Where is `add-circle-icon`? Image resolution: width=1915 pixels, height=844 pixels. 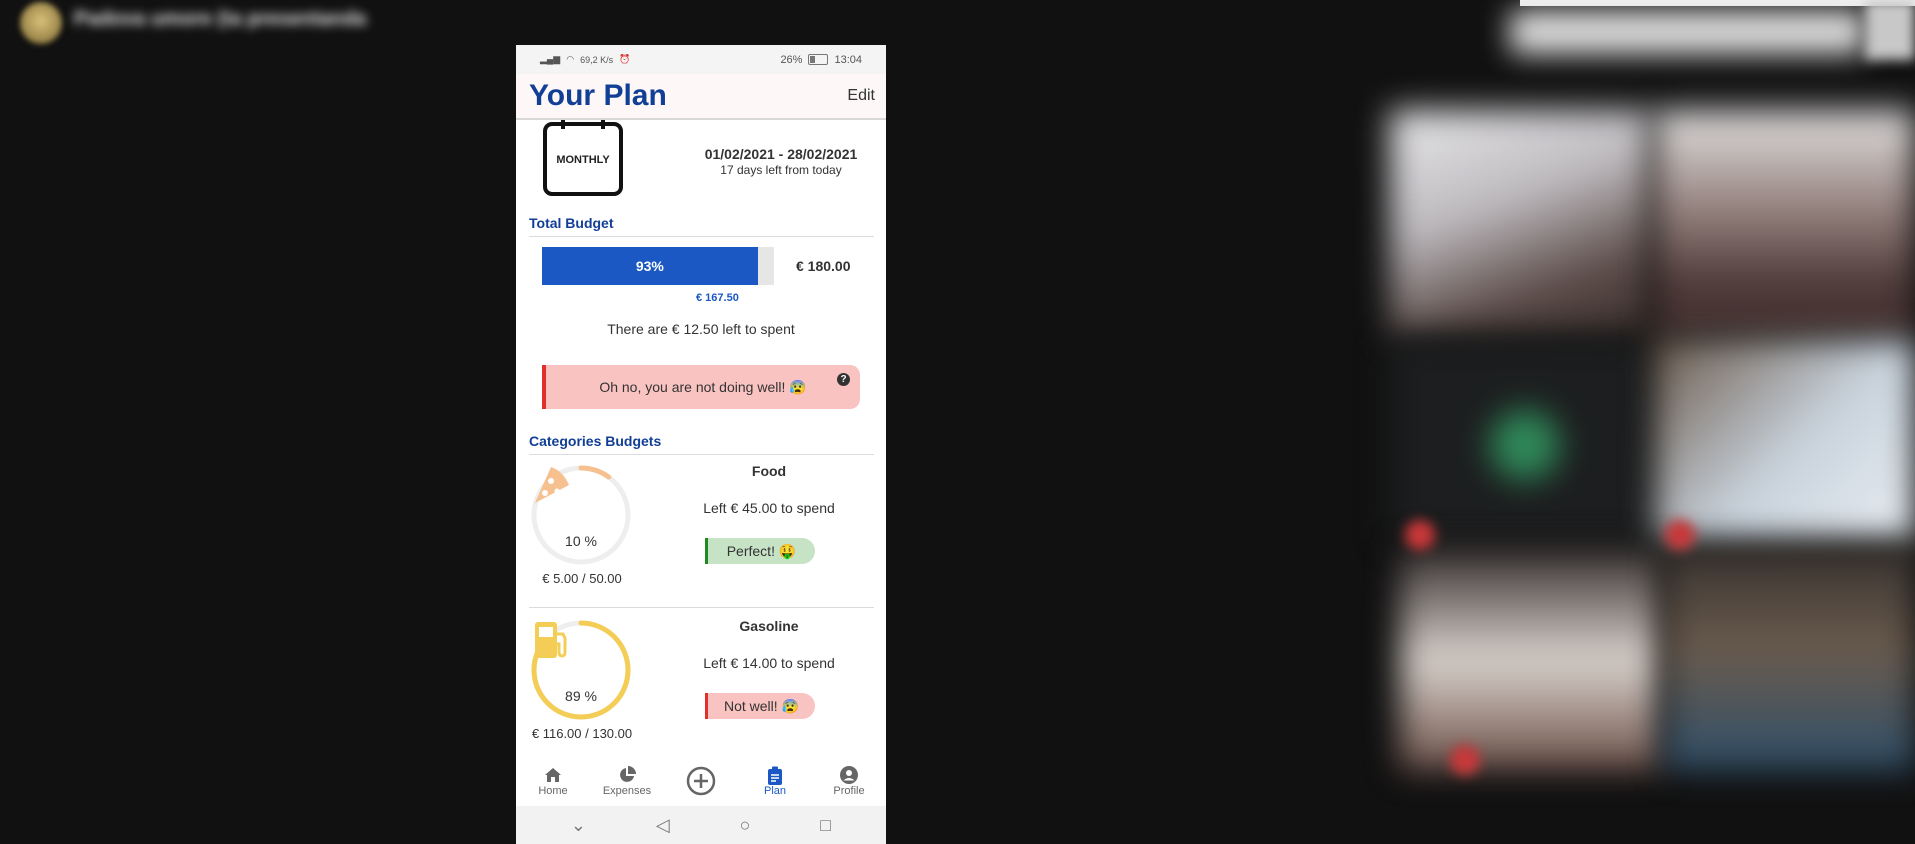 add-circle-icon is located at coordinates (701, 781).